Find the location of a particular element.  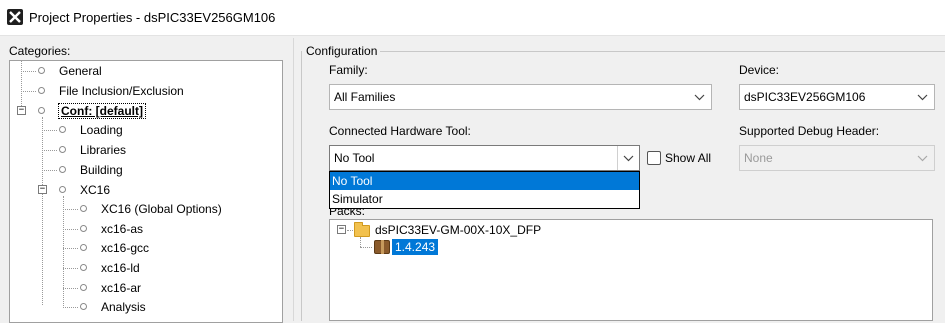

hardware-tool-select-value: No Tool is located at coordinates (354, 158).